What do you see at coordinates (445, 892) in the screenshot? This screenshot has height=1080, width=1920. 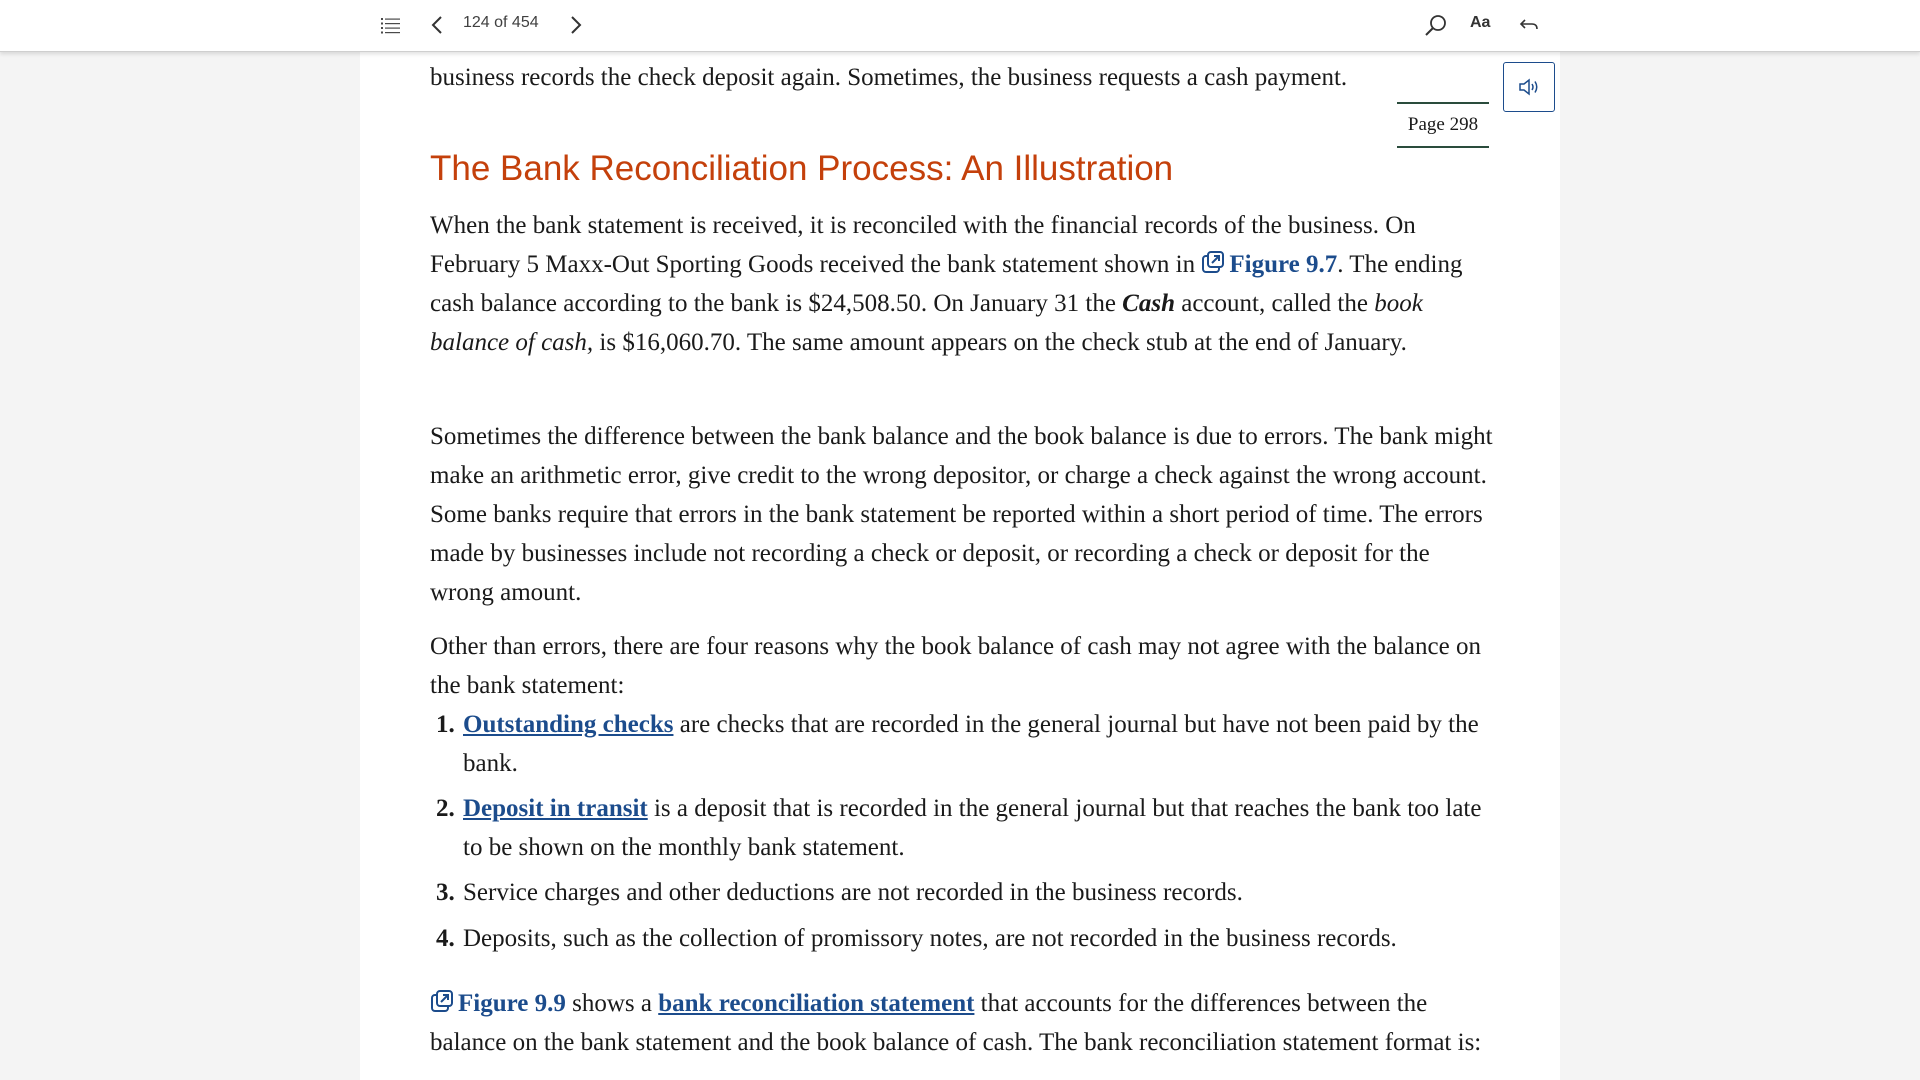 I see `list-number: 3.` at bounding box center [445, 892].